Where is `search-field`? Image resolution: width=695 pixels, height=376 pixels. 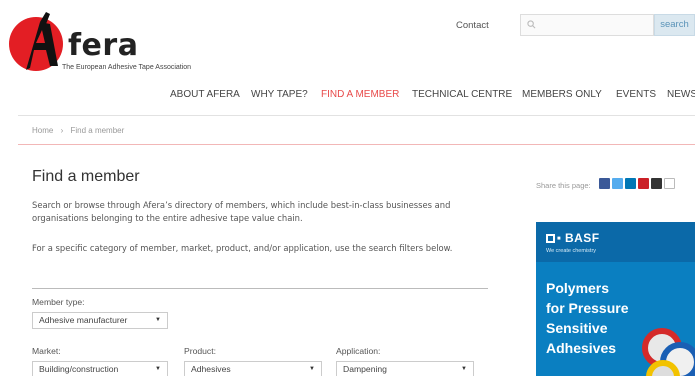 search-field is located at coordinates (587, 25).